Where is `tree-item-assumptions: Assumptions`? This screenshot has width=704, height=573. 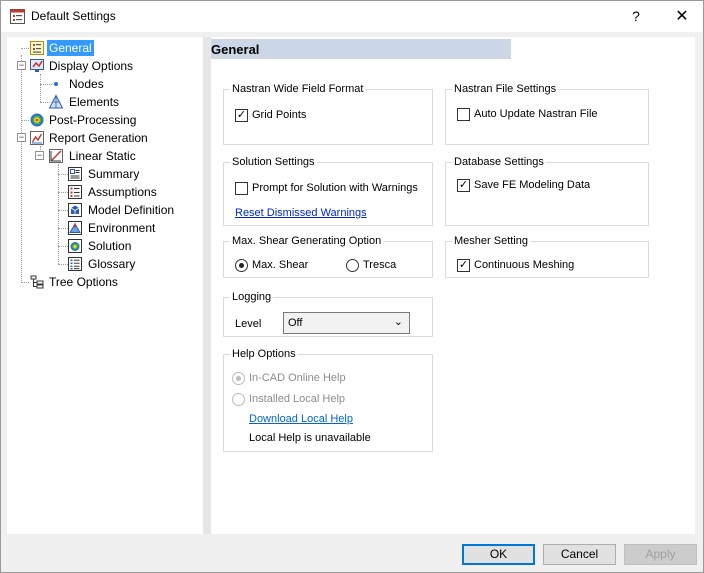 tree-item-assumptions: Assumptions is located at coordinates (102, 192).